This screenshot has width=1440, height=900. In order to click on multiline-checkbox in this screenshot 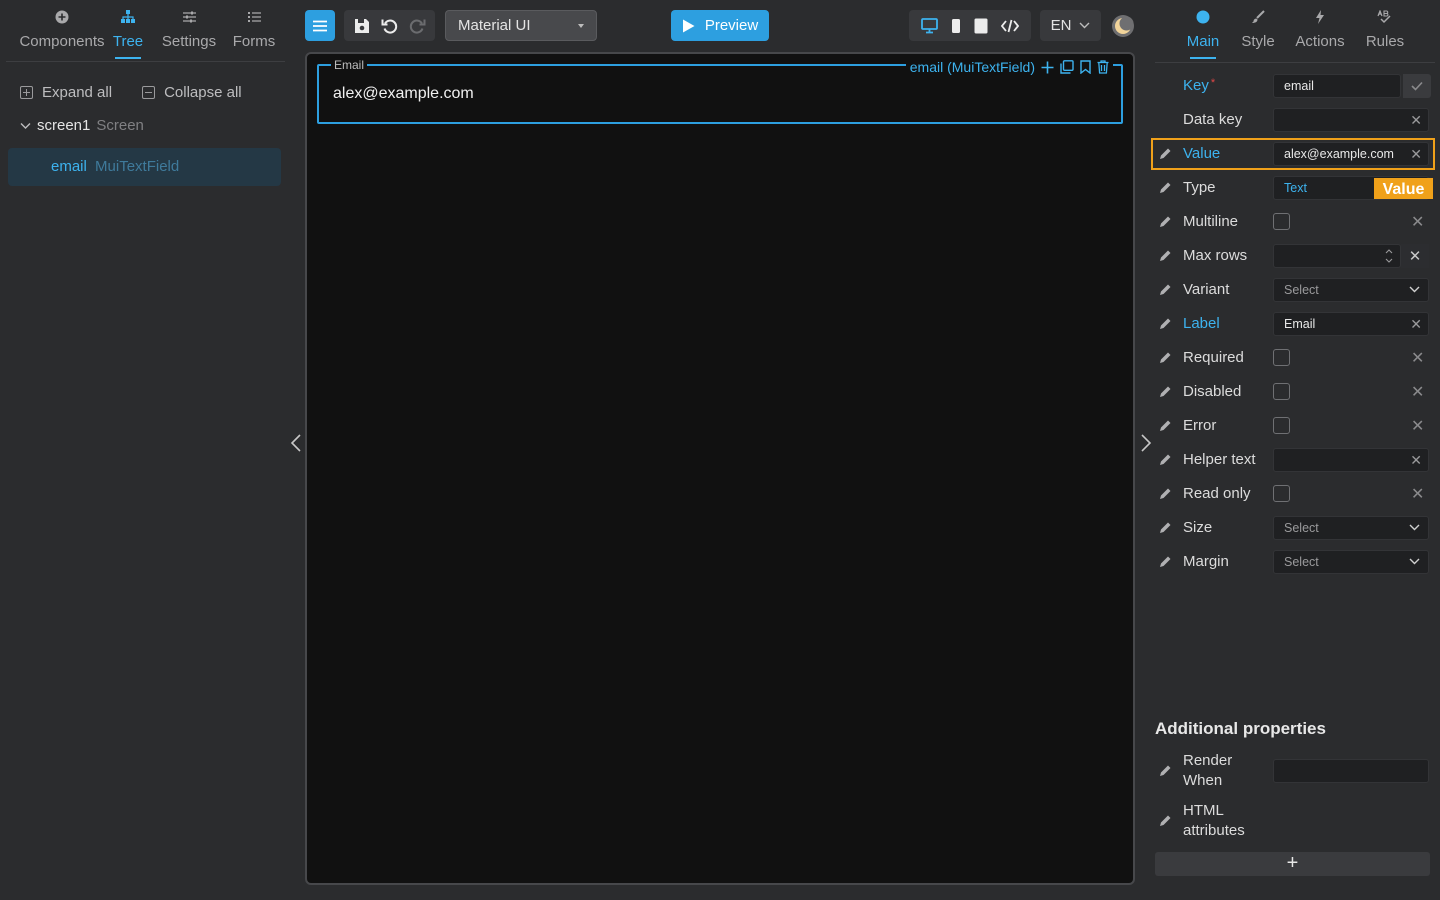, I will do `click(1281, 221)`.